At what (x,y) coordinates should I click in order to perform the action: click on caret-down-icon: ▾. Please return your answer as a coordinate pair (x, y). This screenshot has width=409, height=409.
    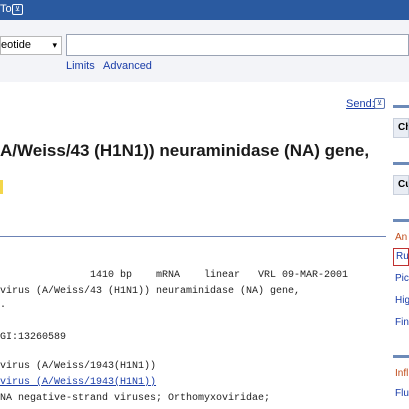
    Looking at the image, I should click on (54, 45).